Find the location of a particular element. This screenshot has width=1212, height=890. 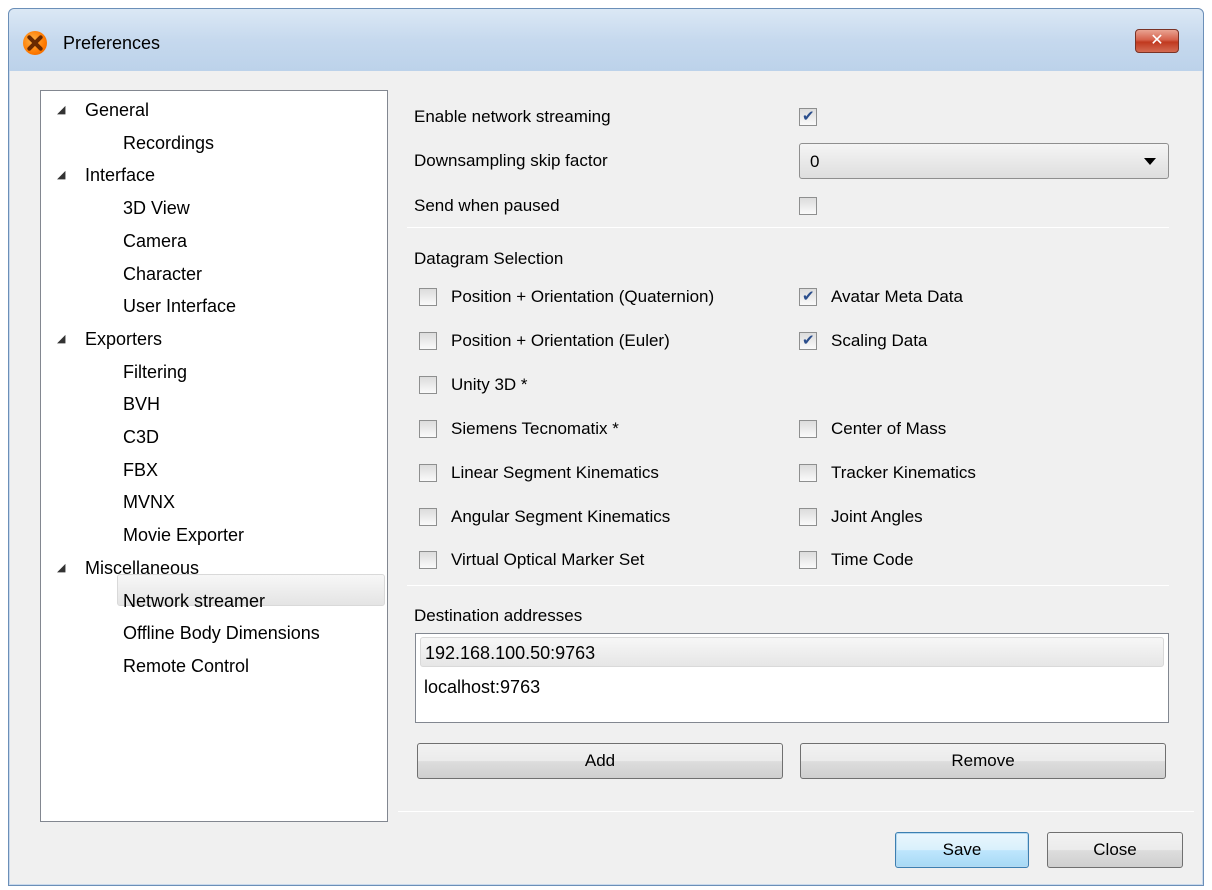

datagram-option-label: Time Code is located at coordinates (872, 559).